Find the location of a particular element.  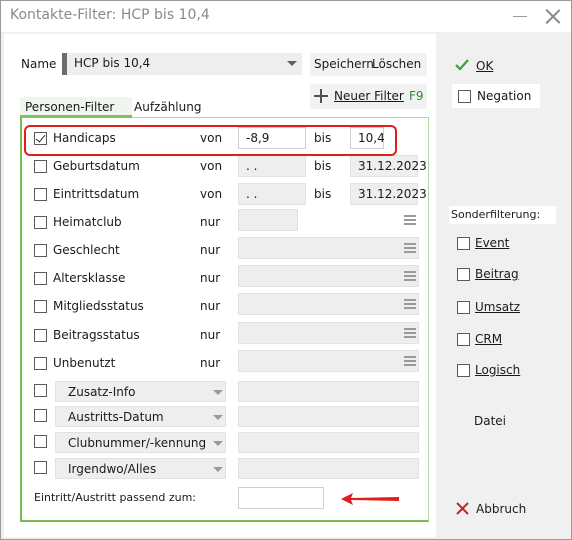

row-to-value: 31.12.2023 is located at coordinates (392, 166).